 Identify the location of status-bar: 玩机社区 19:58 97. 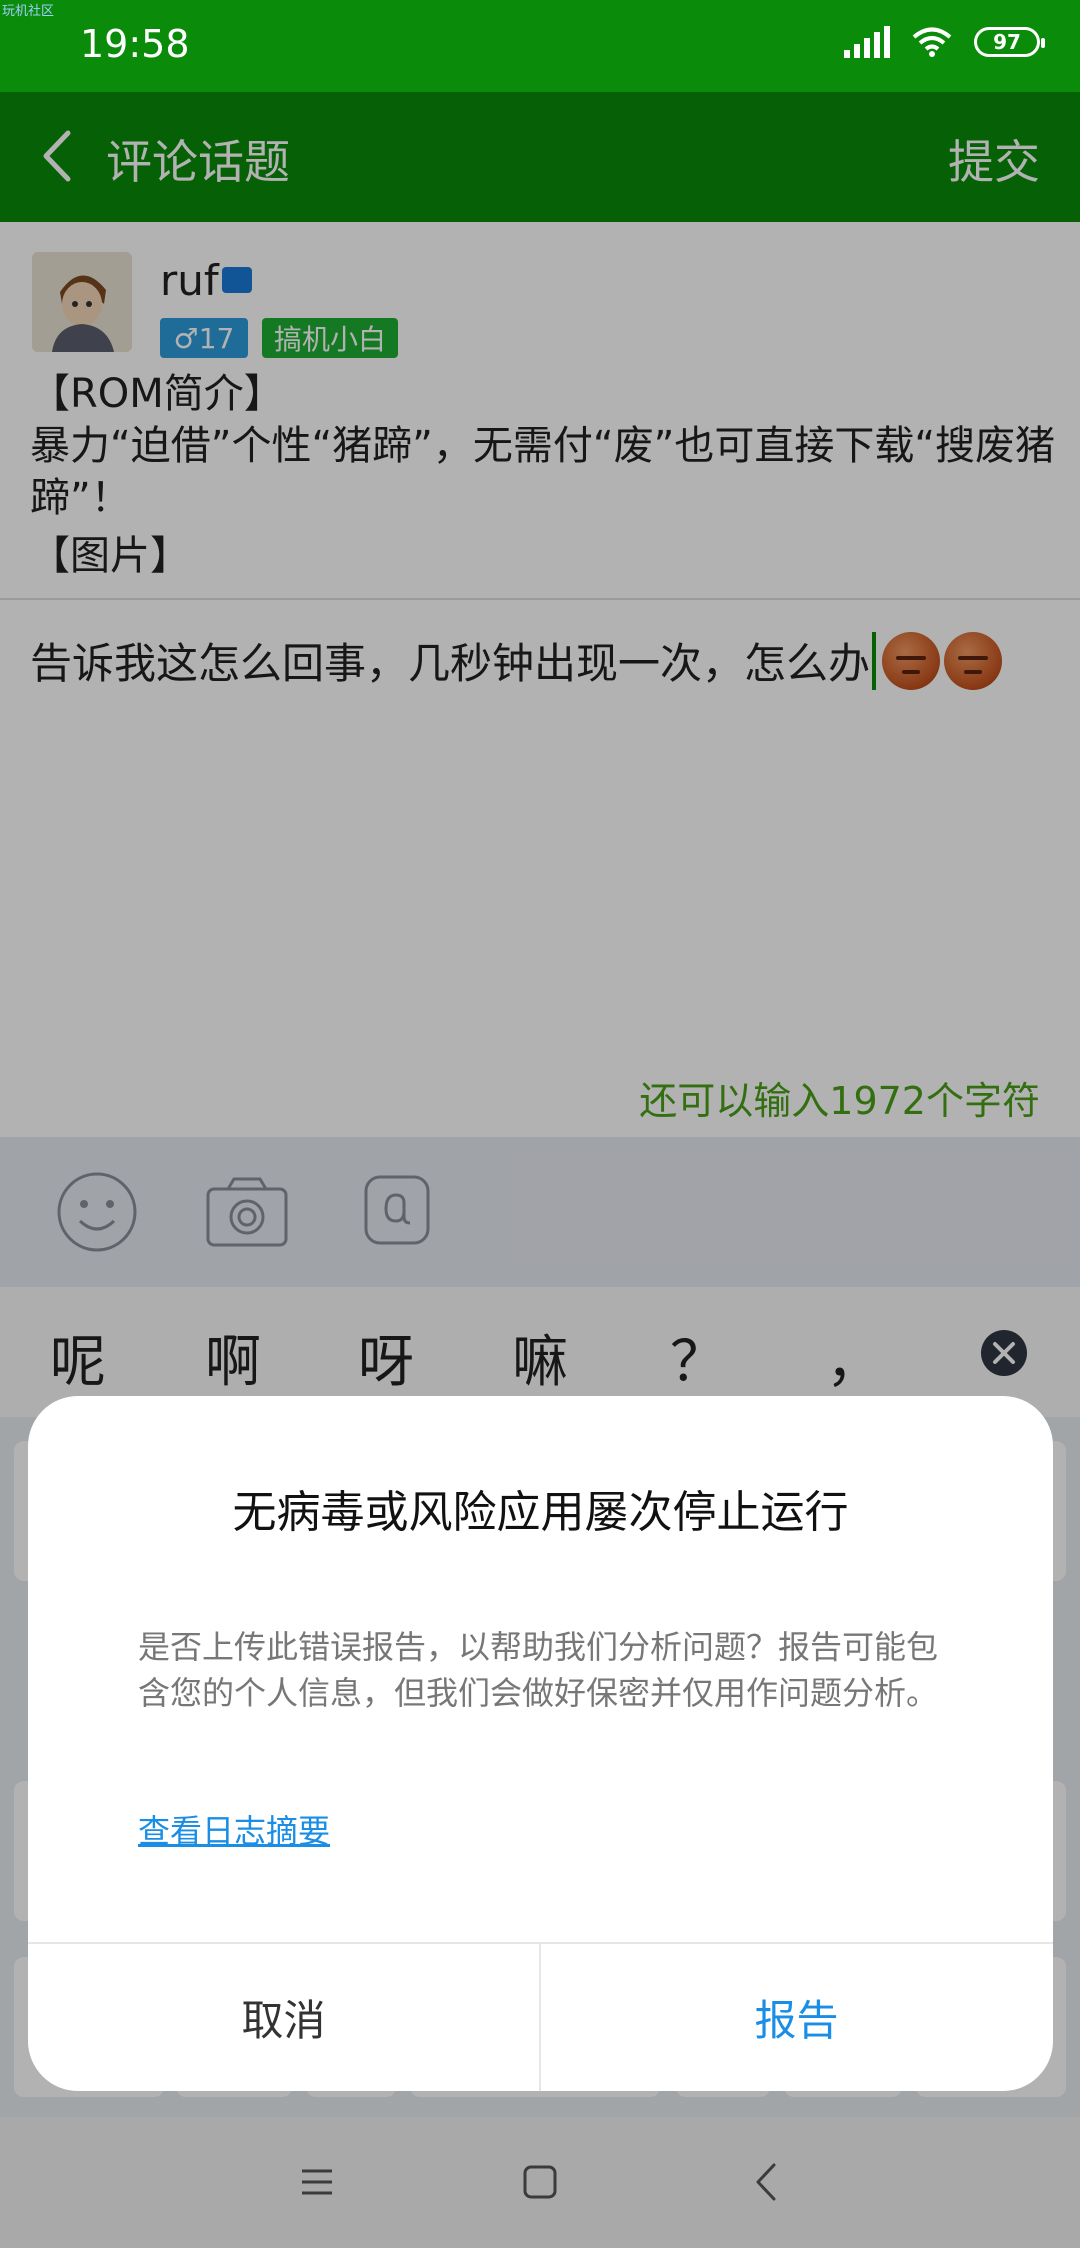
(540, 46).